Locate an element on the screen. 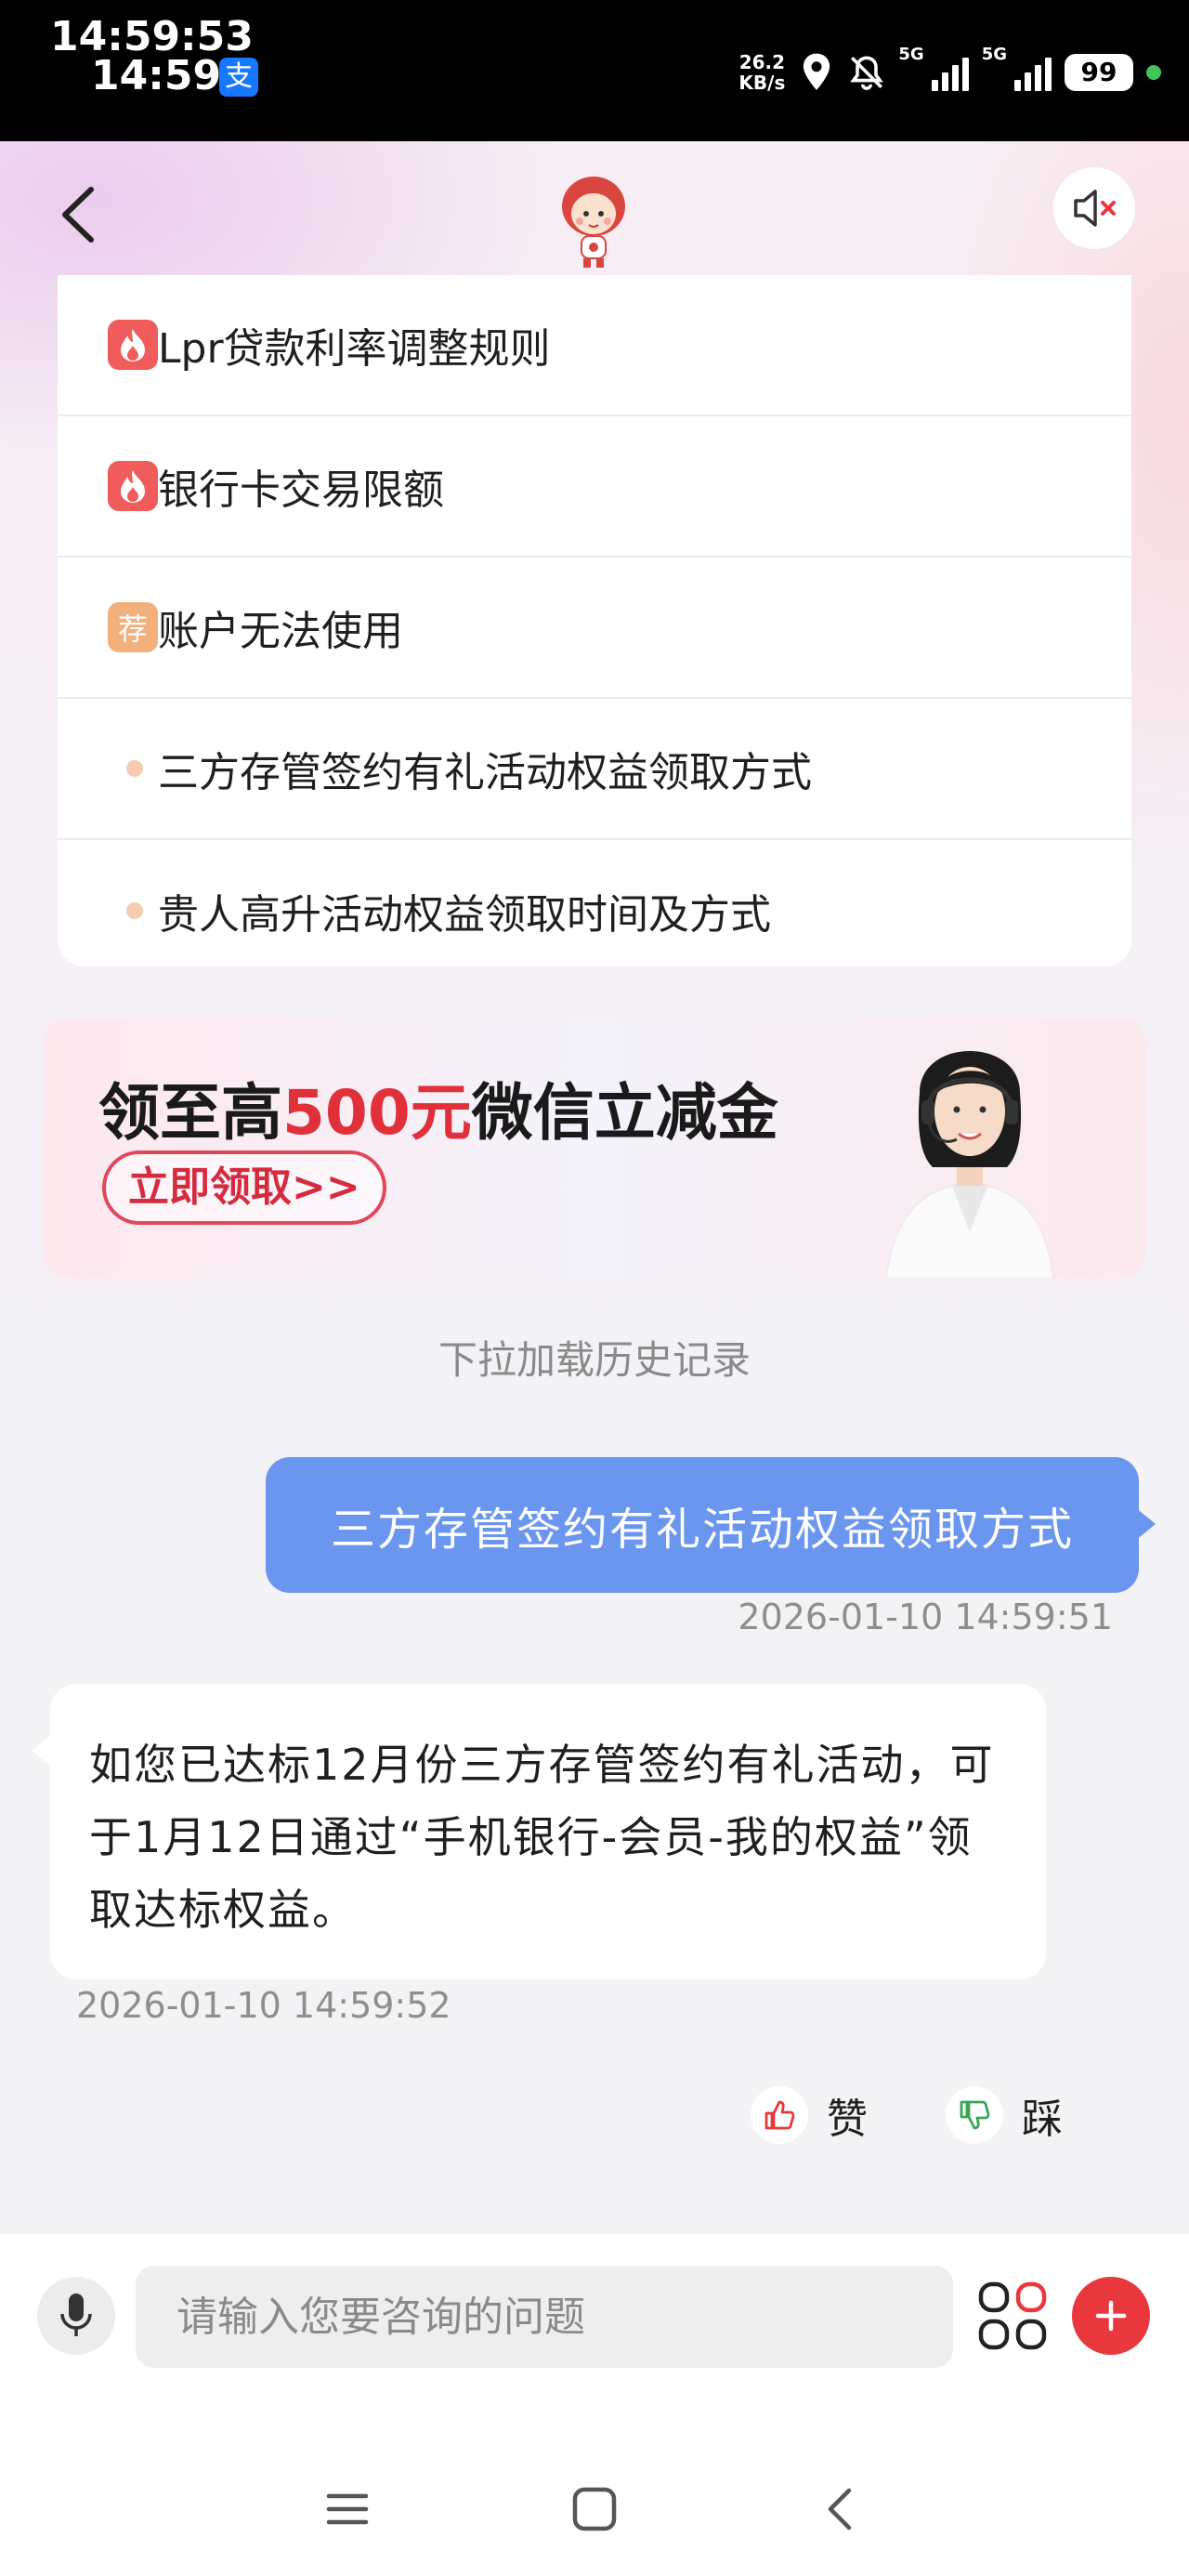 Image resolution: width=1189 pixels, height=2576 pixels. plus-icon is located at coordinates (1111, 2316).